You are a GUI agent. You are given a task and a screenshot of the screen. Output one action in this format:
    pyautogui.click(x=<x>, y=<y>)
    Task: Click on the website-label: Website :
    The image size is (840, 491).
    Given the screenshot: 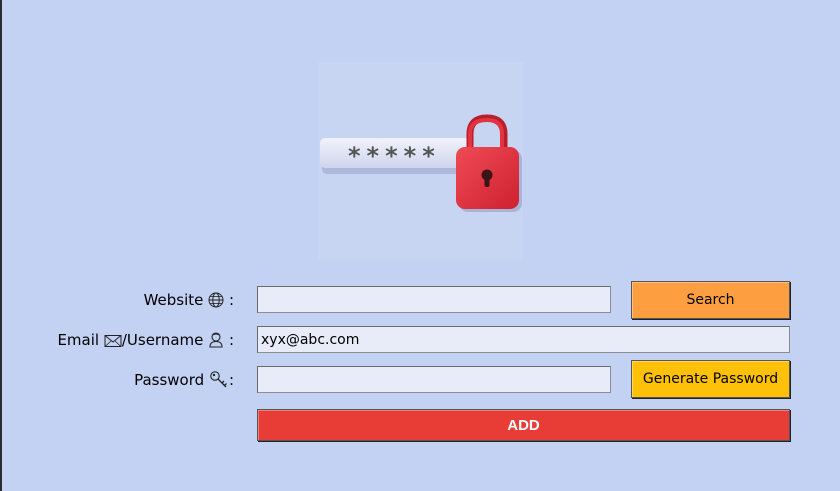 What is the action you would take?
    pyautogui.click(x=189, y=301)
    